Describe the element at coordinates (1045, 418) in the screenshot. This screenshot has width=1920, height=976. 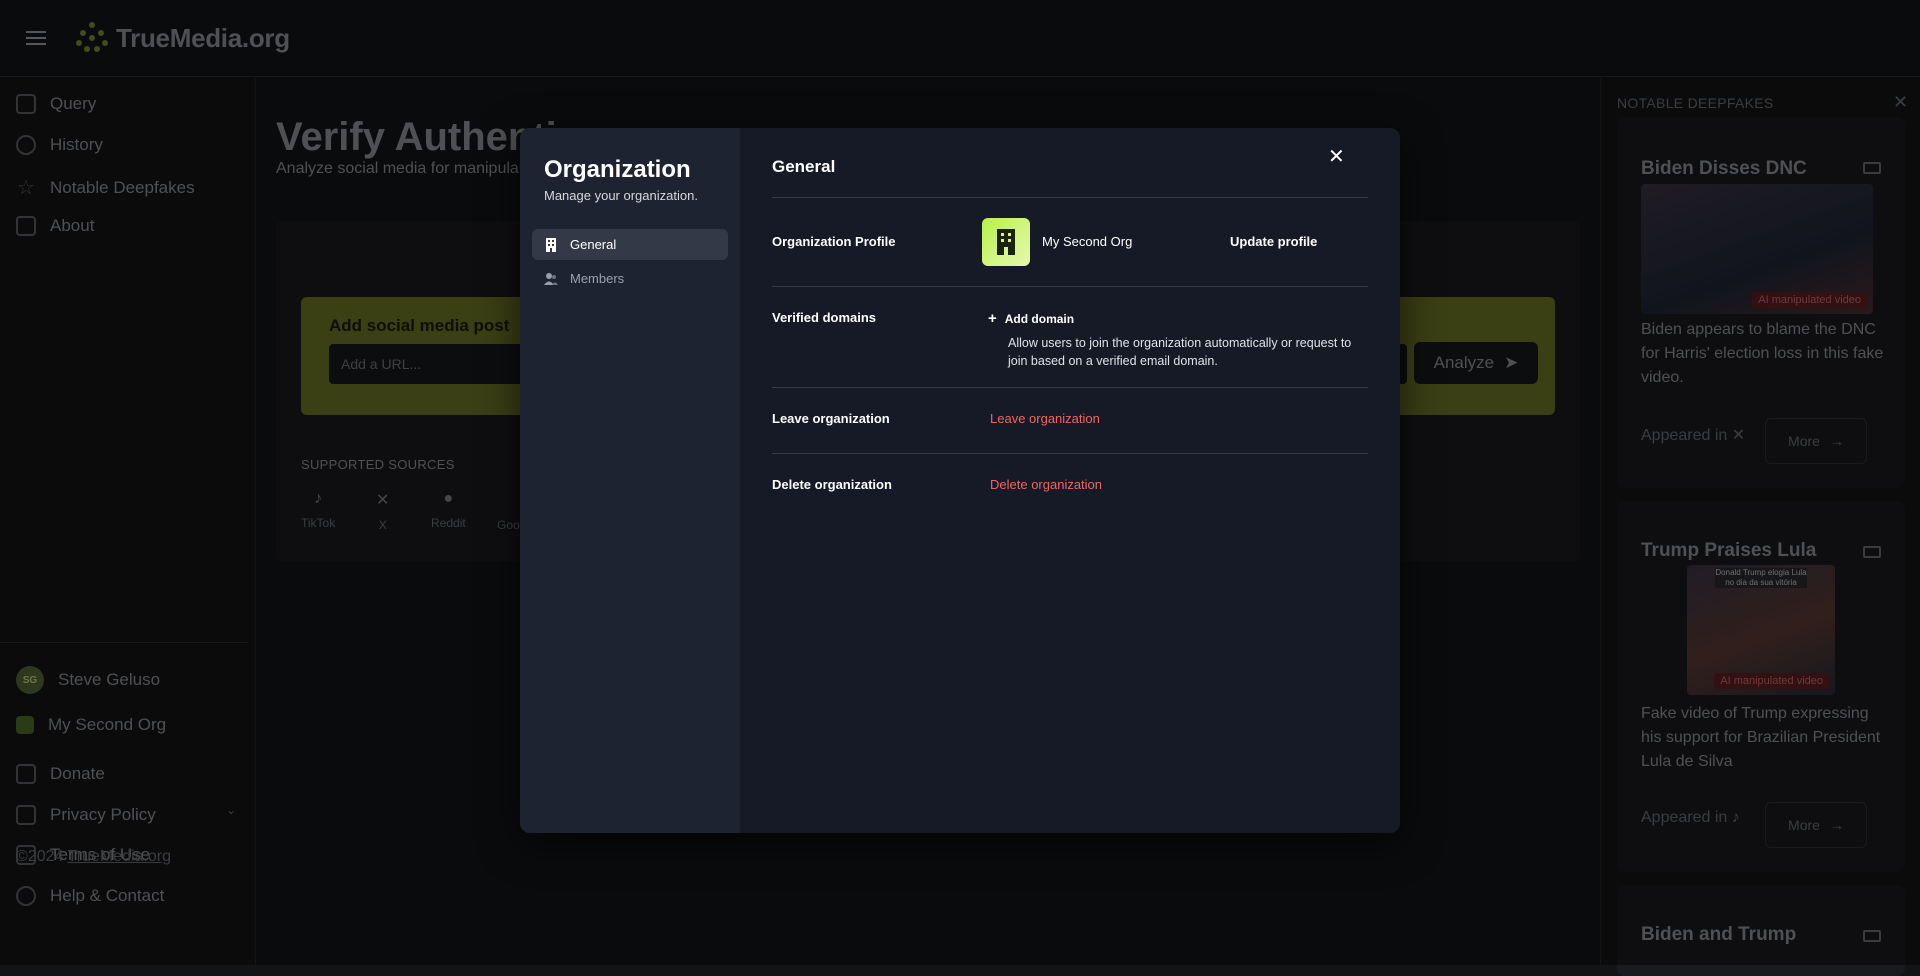
I see `leave-organization-button: Leave organization` at that location.